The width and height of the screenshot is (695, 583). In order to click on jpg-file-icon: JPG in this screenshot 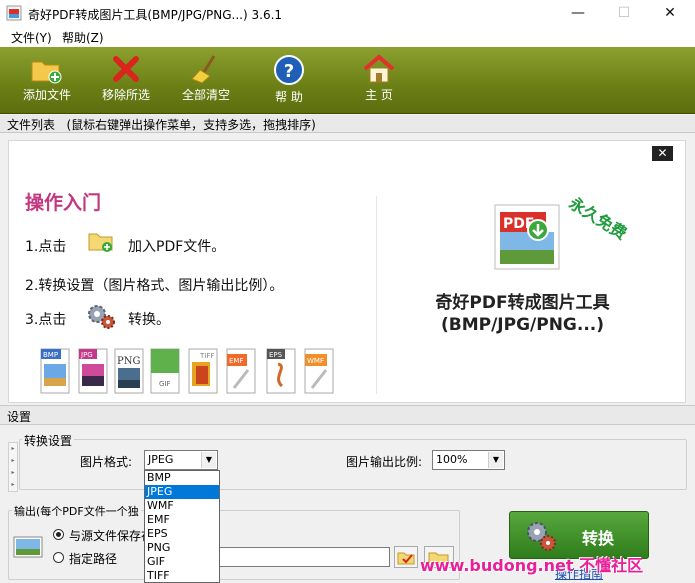, I will do `click(93, 371)`.